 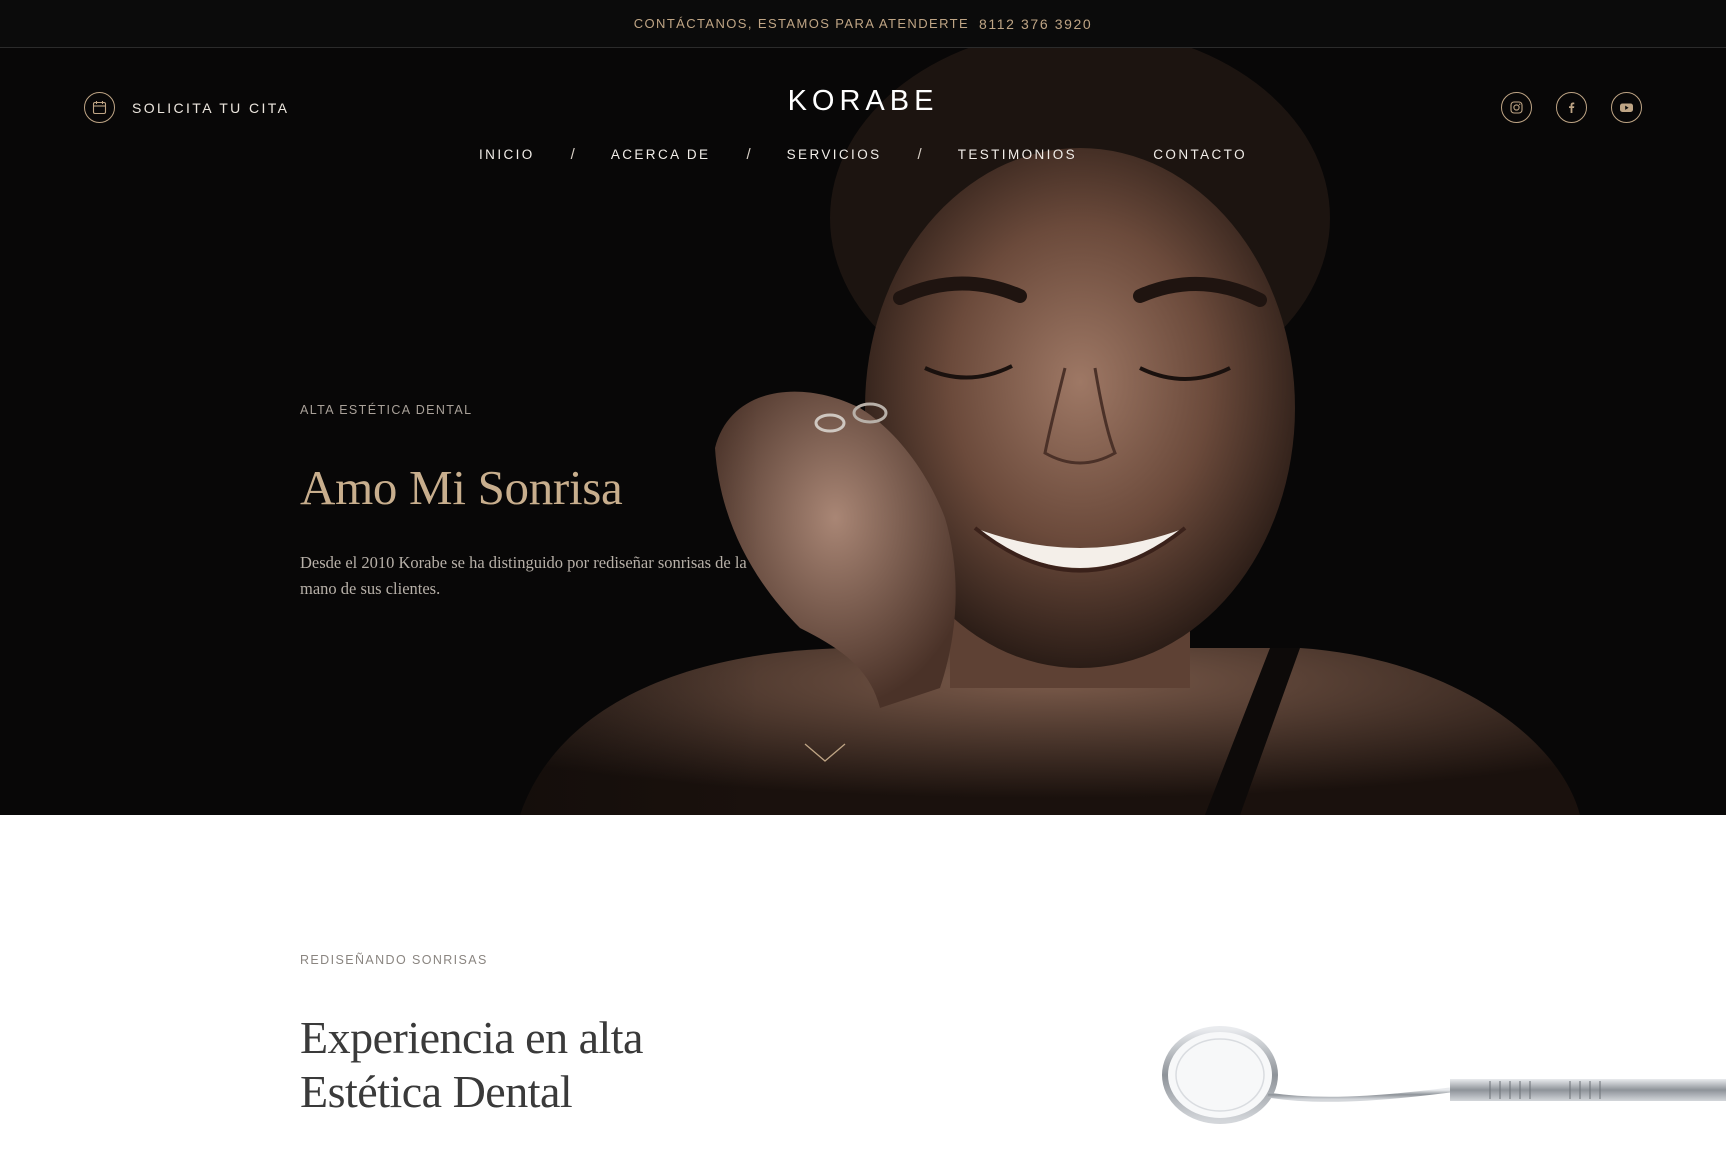 What do you see at coordinates (1626, 107) in the screenshot?
I see `youtube-icon` at bounding box center [1626, 107].